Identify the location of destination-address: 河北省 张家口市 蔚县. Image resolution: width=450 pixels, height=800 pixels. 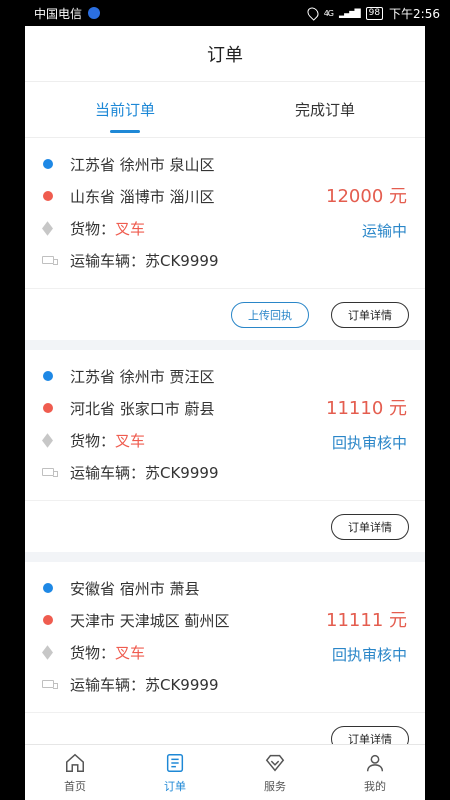
(142, 408).